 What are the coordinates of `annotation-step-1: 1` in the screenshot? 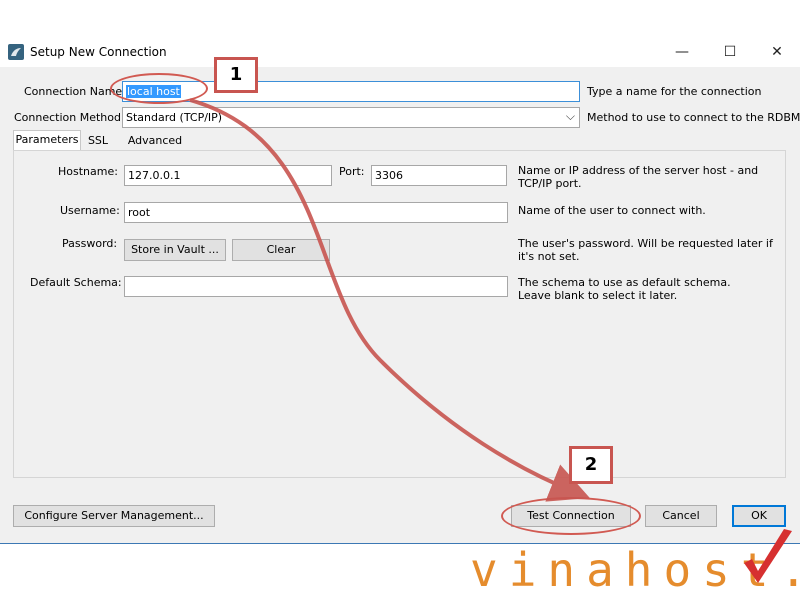 It's located at (236, 75).